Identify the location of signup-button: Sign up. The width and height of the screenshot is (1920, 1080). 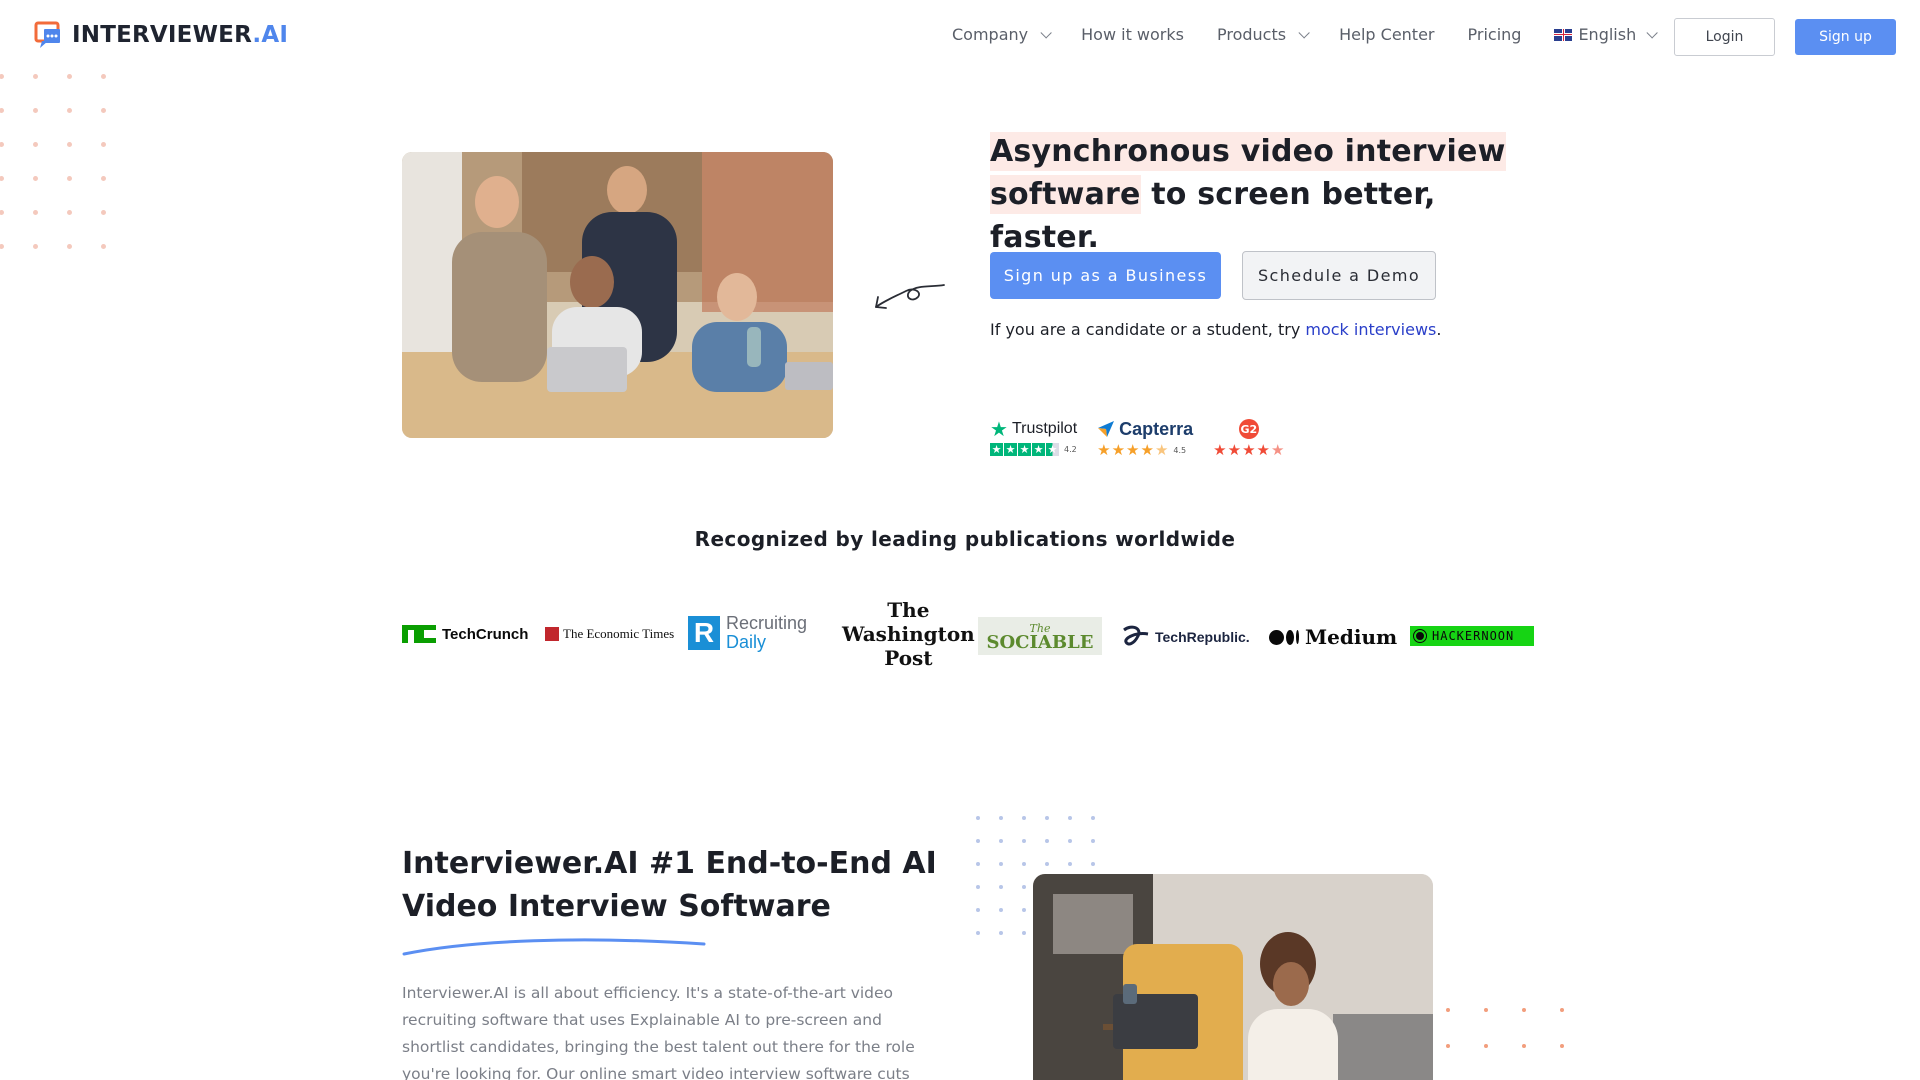
(1845, 37).